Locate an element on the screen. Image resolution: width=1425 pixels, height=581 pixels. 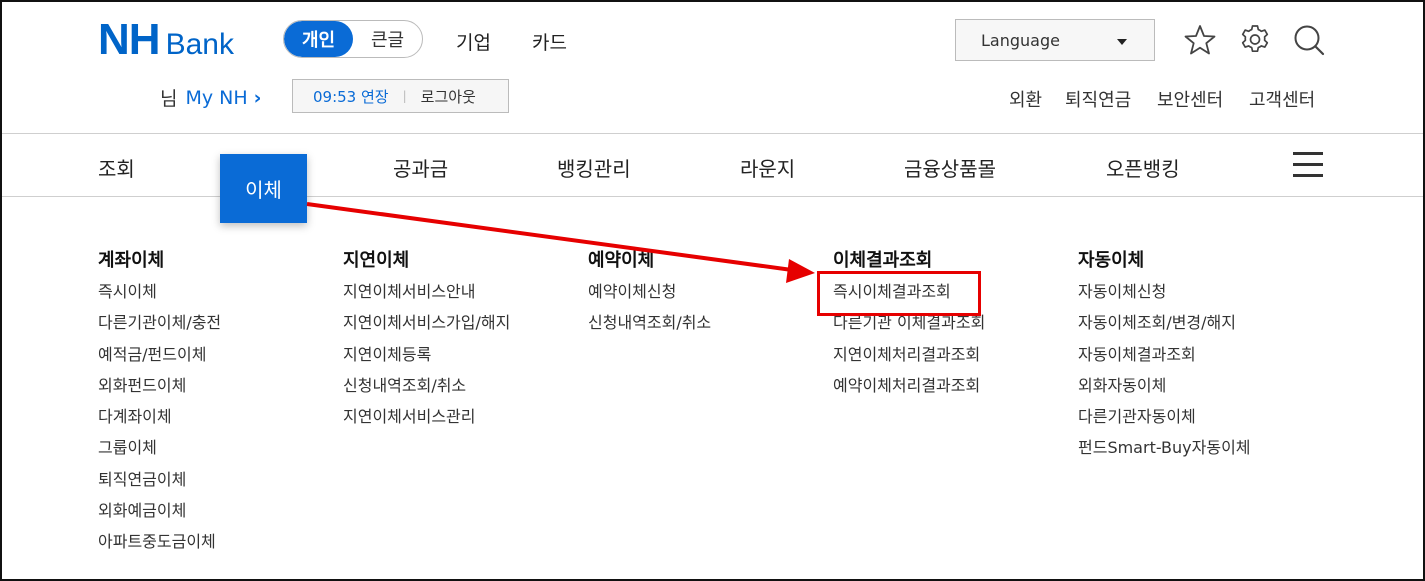
submenu-scheduled-transfer: 예약이체 예약이체신청 신청내역조회/취소 is located at coordinates (649, 295).